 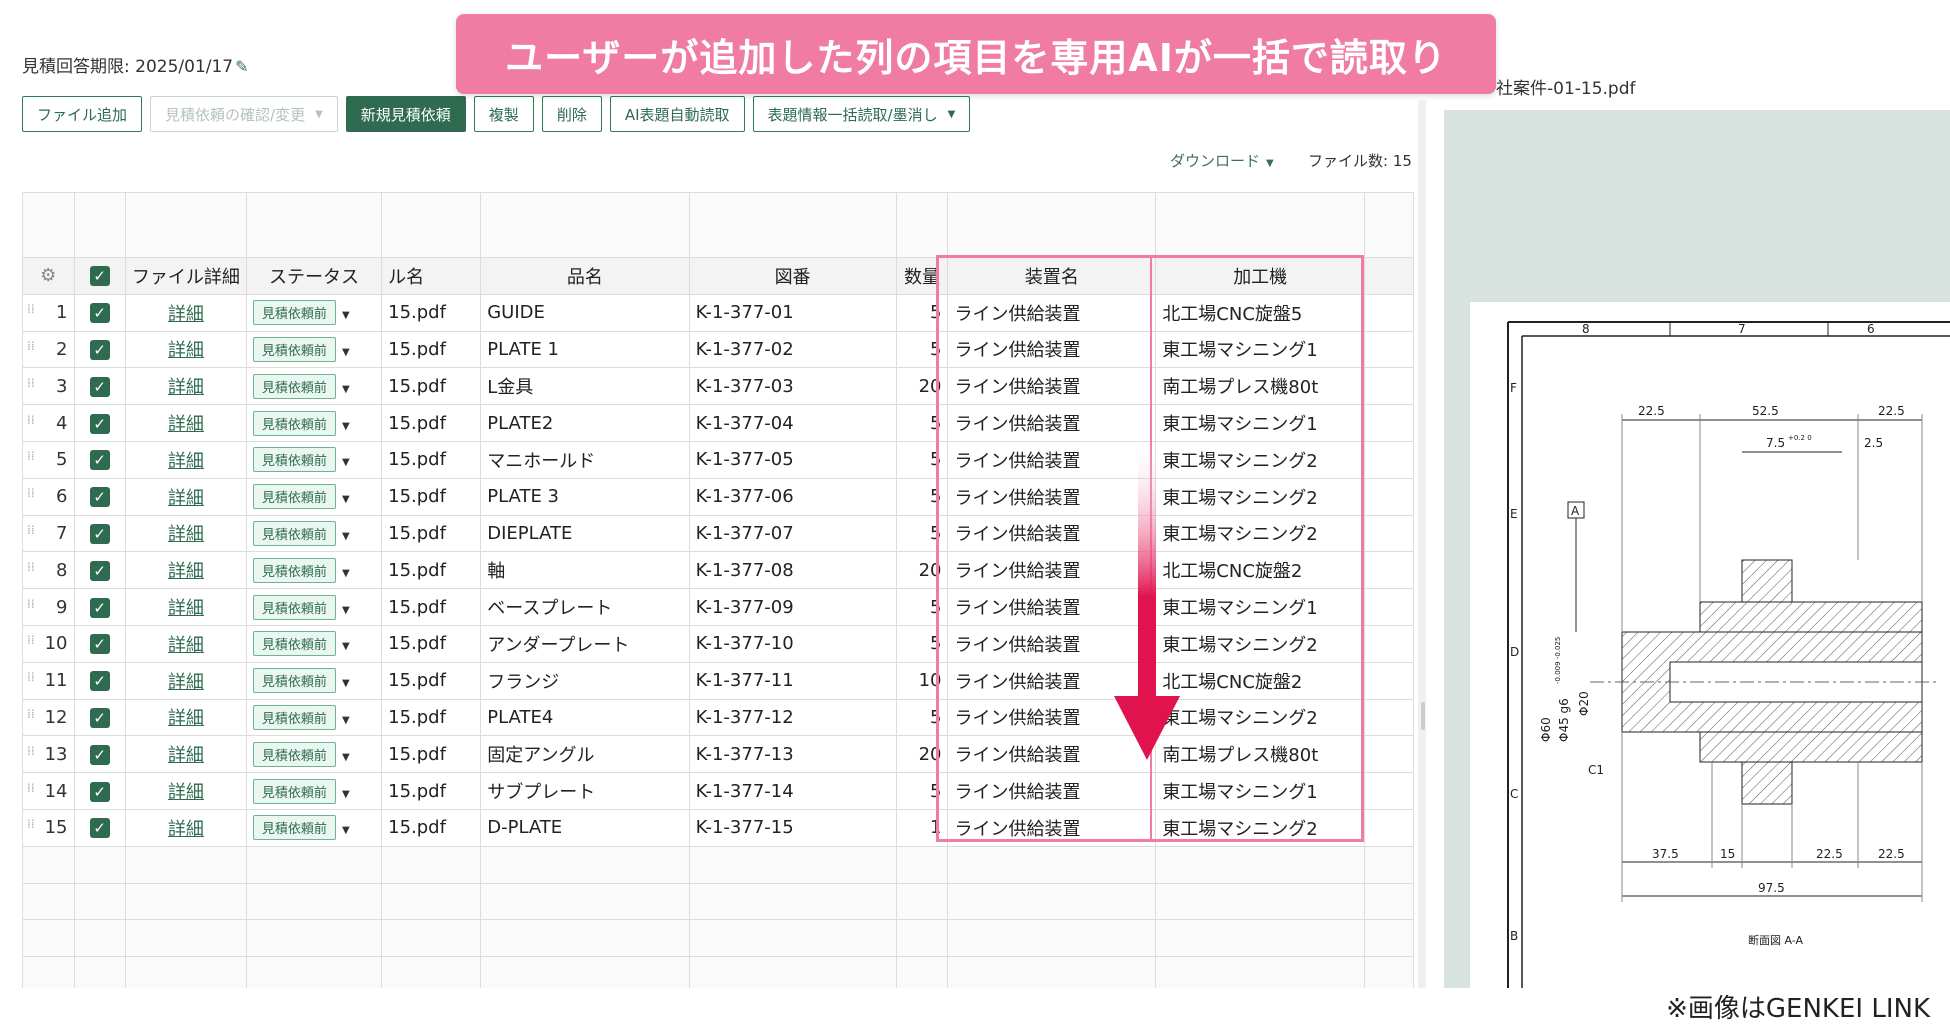 What do you see at coordinates (48, 386) in the screenshot?
I see `row-number-cell: ⁞⁞ 3` at bounding box center [48, 386].